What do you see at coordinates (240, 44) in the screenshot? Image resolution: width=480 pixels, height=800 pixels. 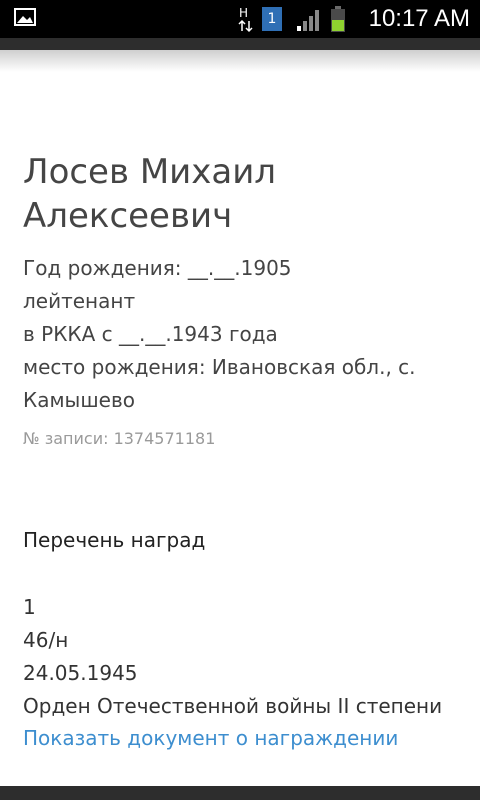 I see `app-top-bar` at bounding box center [240, 44].